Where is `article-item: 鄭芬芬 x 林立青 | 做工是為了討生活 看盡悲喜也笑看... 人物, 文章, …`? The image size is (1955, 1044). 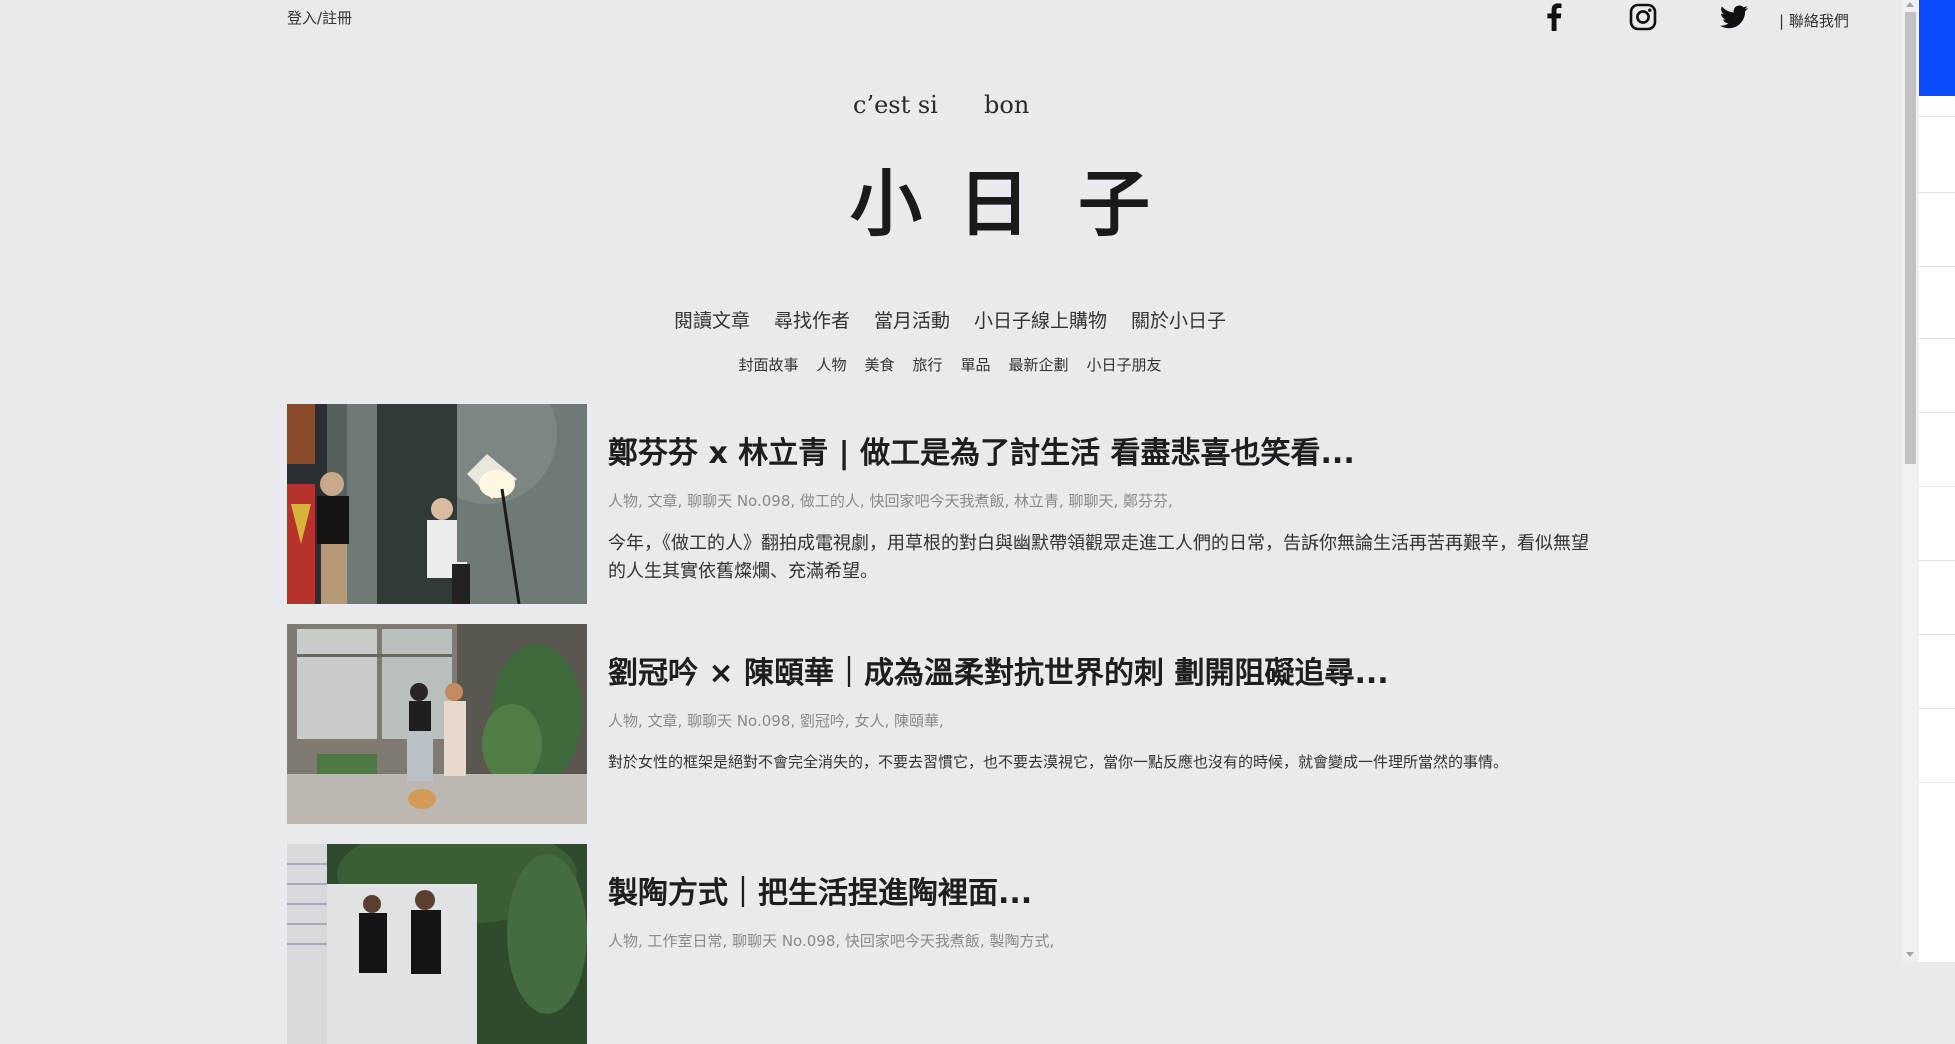
article-item: 鄭芬芬 x 林立青 | 做工是為了討生活 看盡悲喜也笑看... 人物, 文章, … is located at coordinates (942, 504).